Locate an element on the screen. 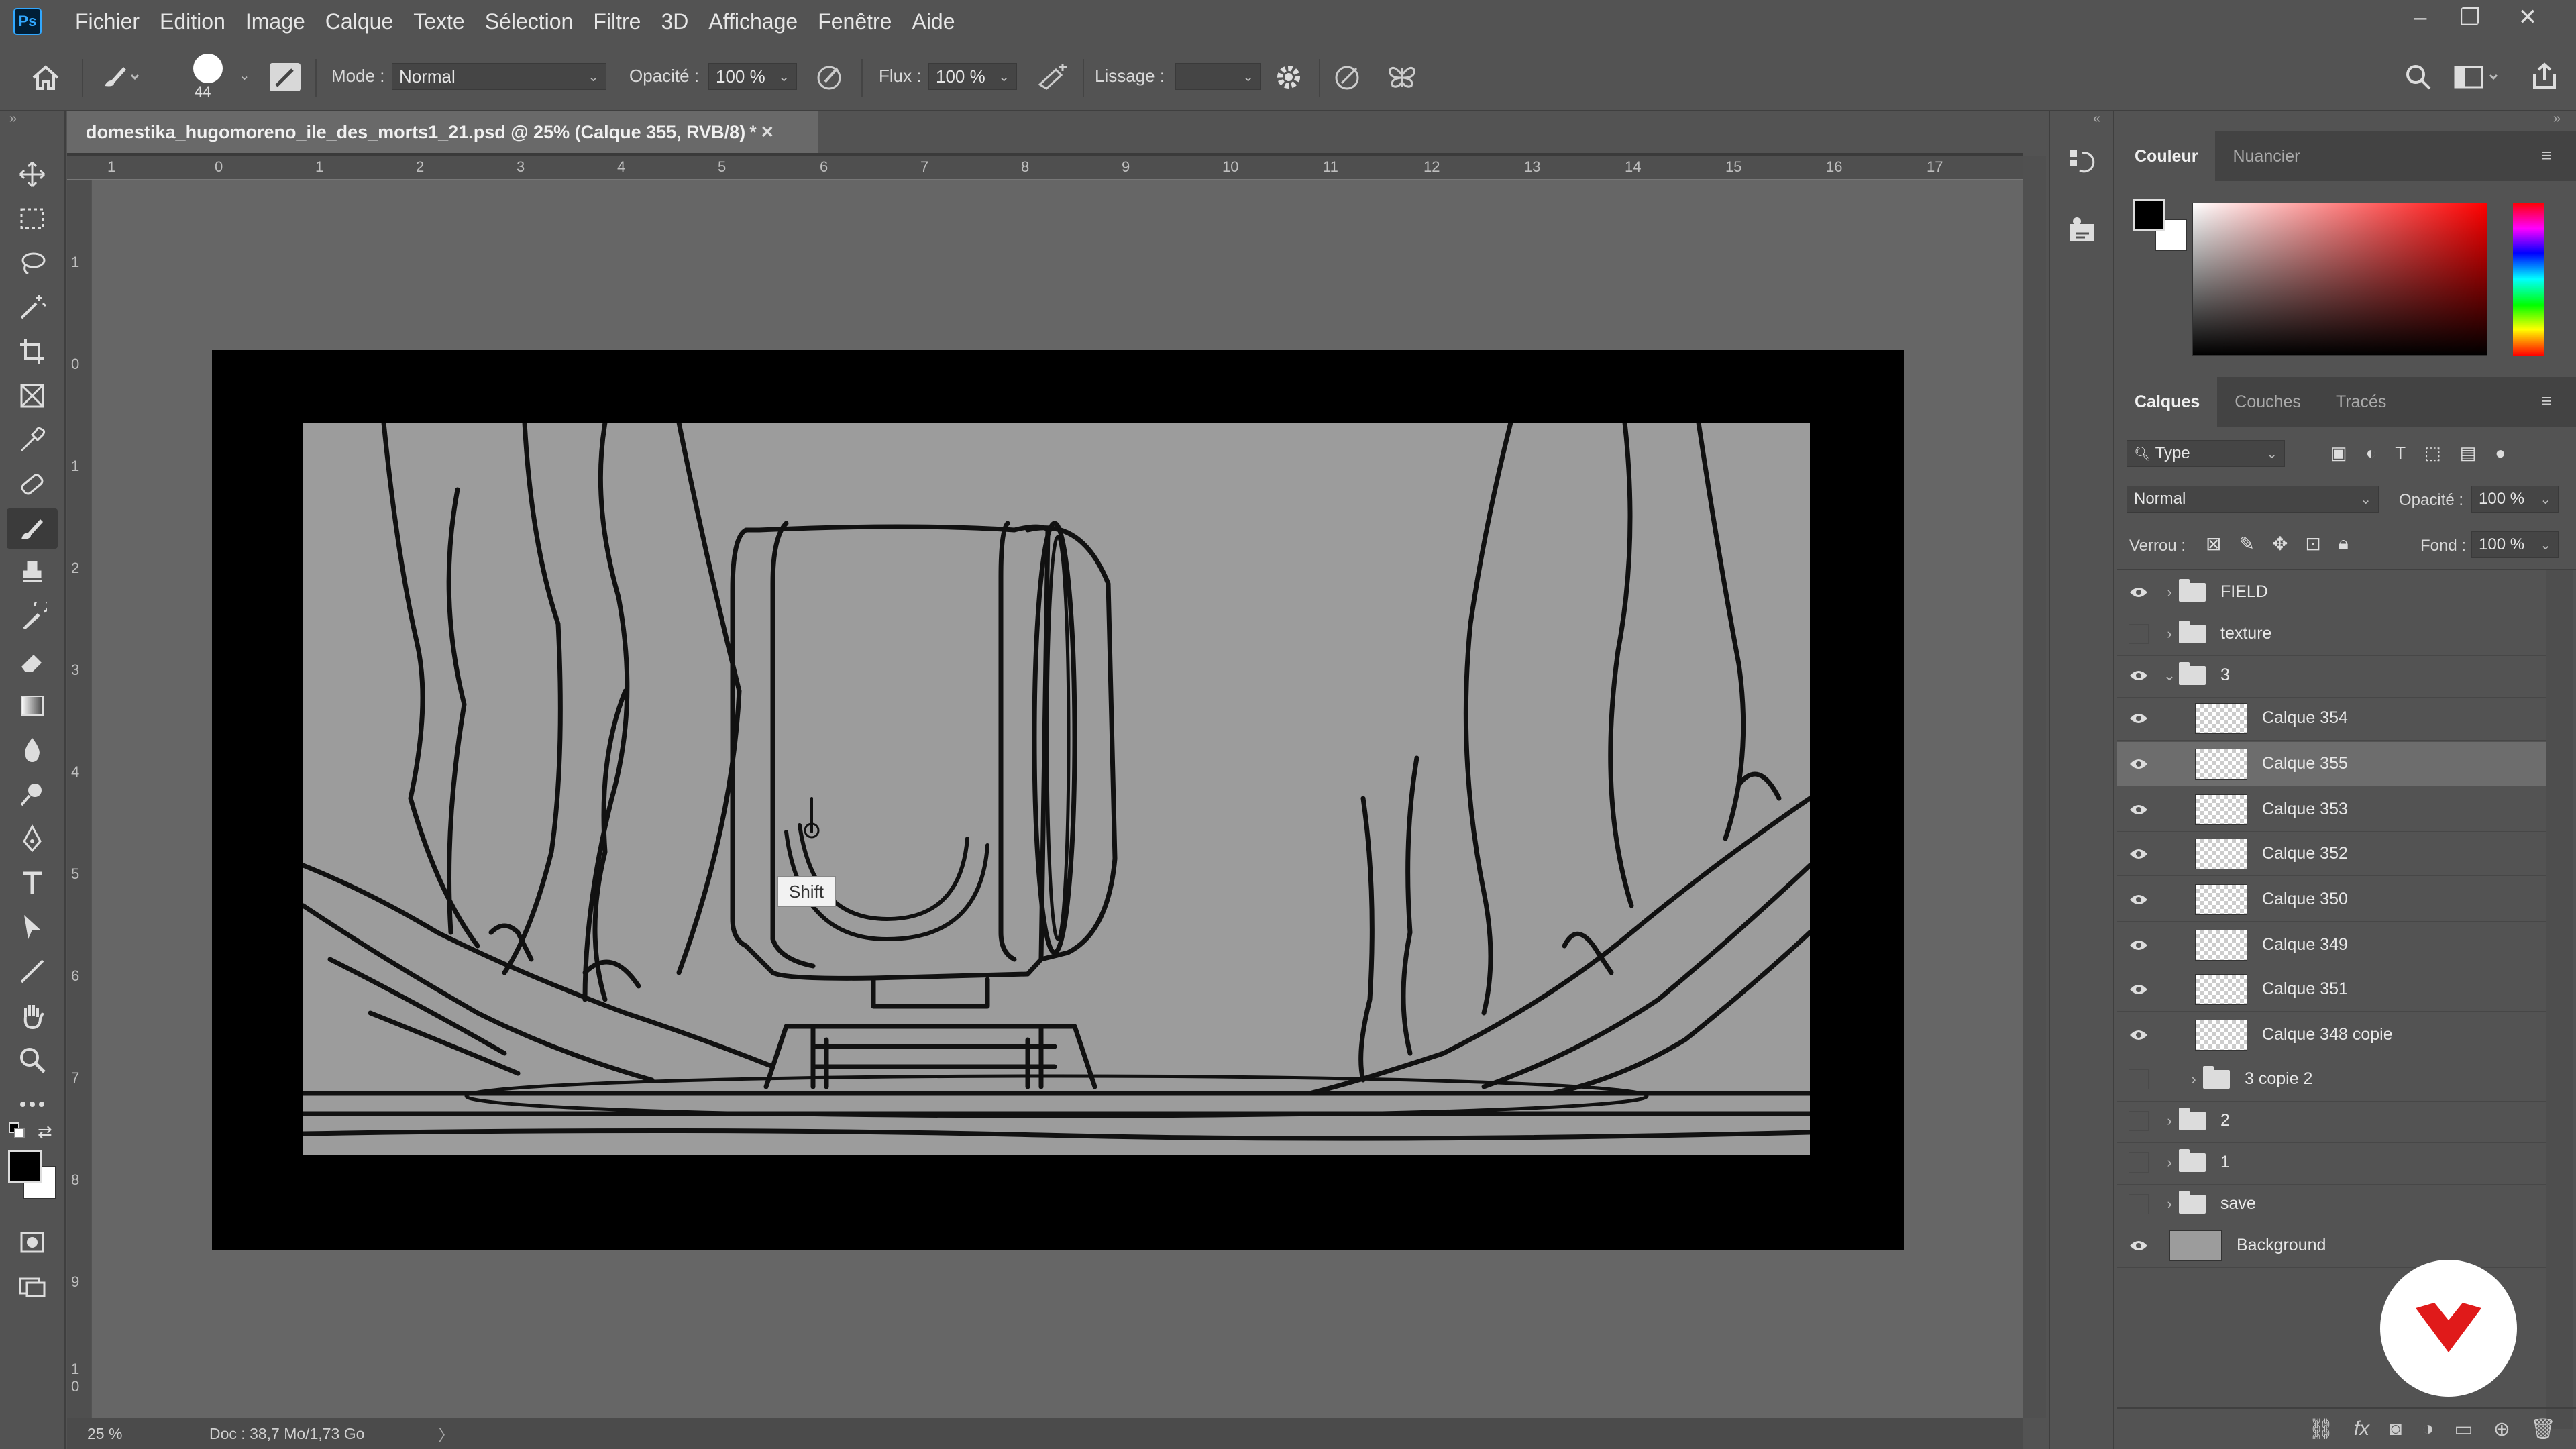 Image resolution: width=2576 pixels, height=1449 pixels. gear-icon is located at coordinates (1288, 79).